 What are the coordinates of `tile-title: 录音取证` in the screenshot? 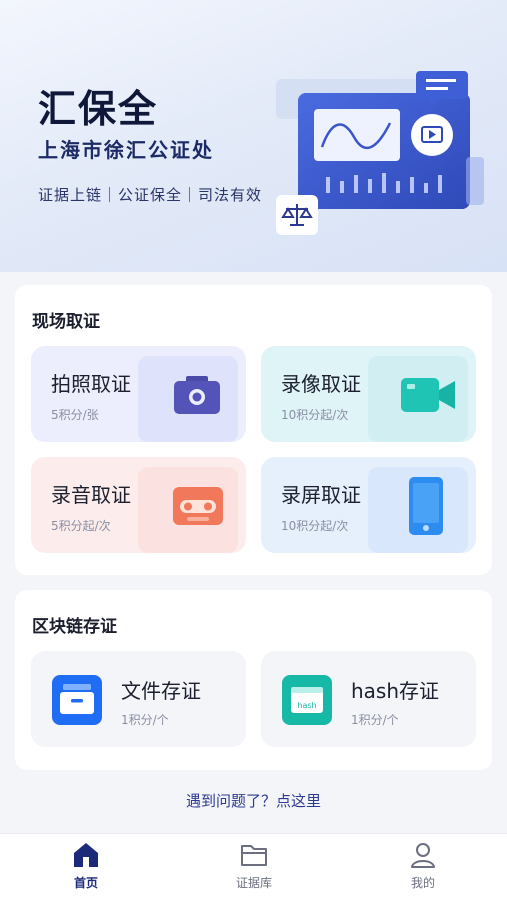 It's located at (91, 495).